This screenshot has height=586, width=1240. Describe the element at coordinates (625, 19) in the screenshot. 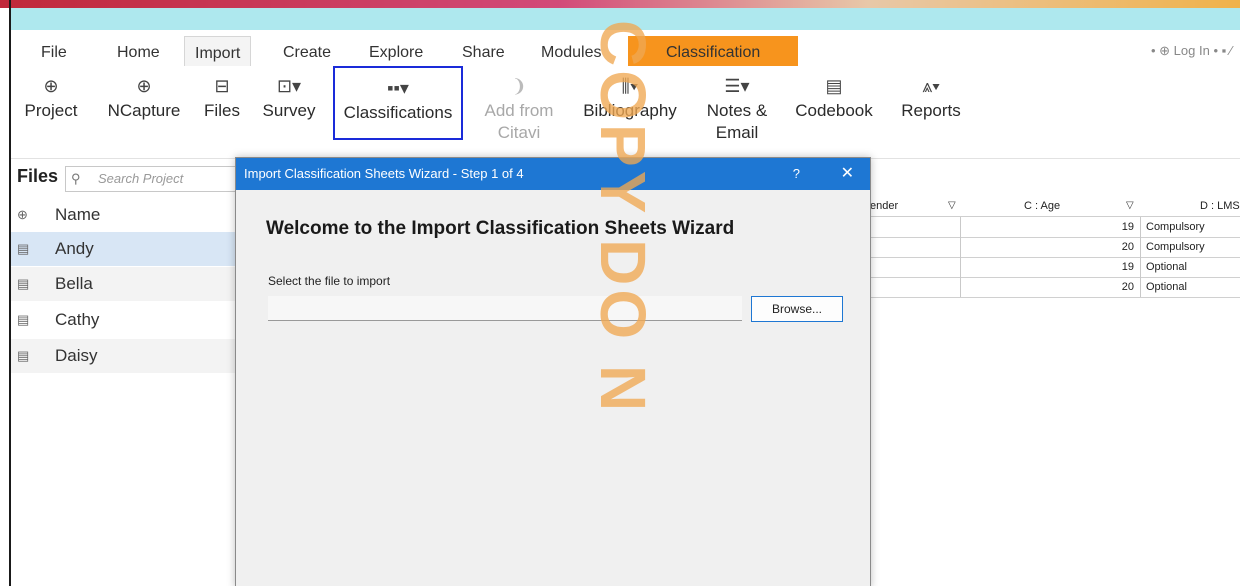

I see `title-bar` at that location.